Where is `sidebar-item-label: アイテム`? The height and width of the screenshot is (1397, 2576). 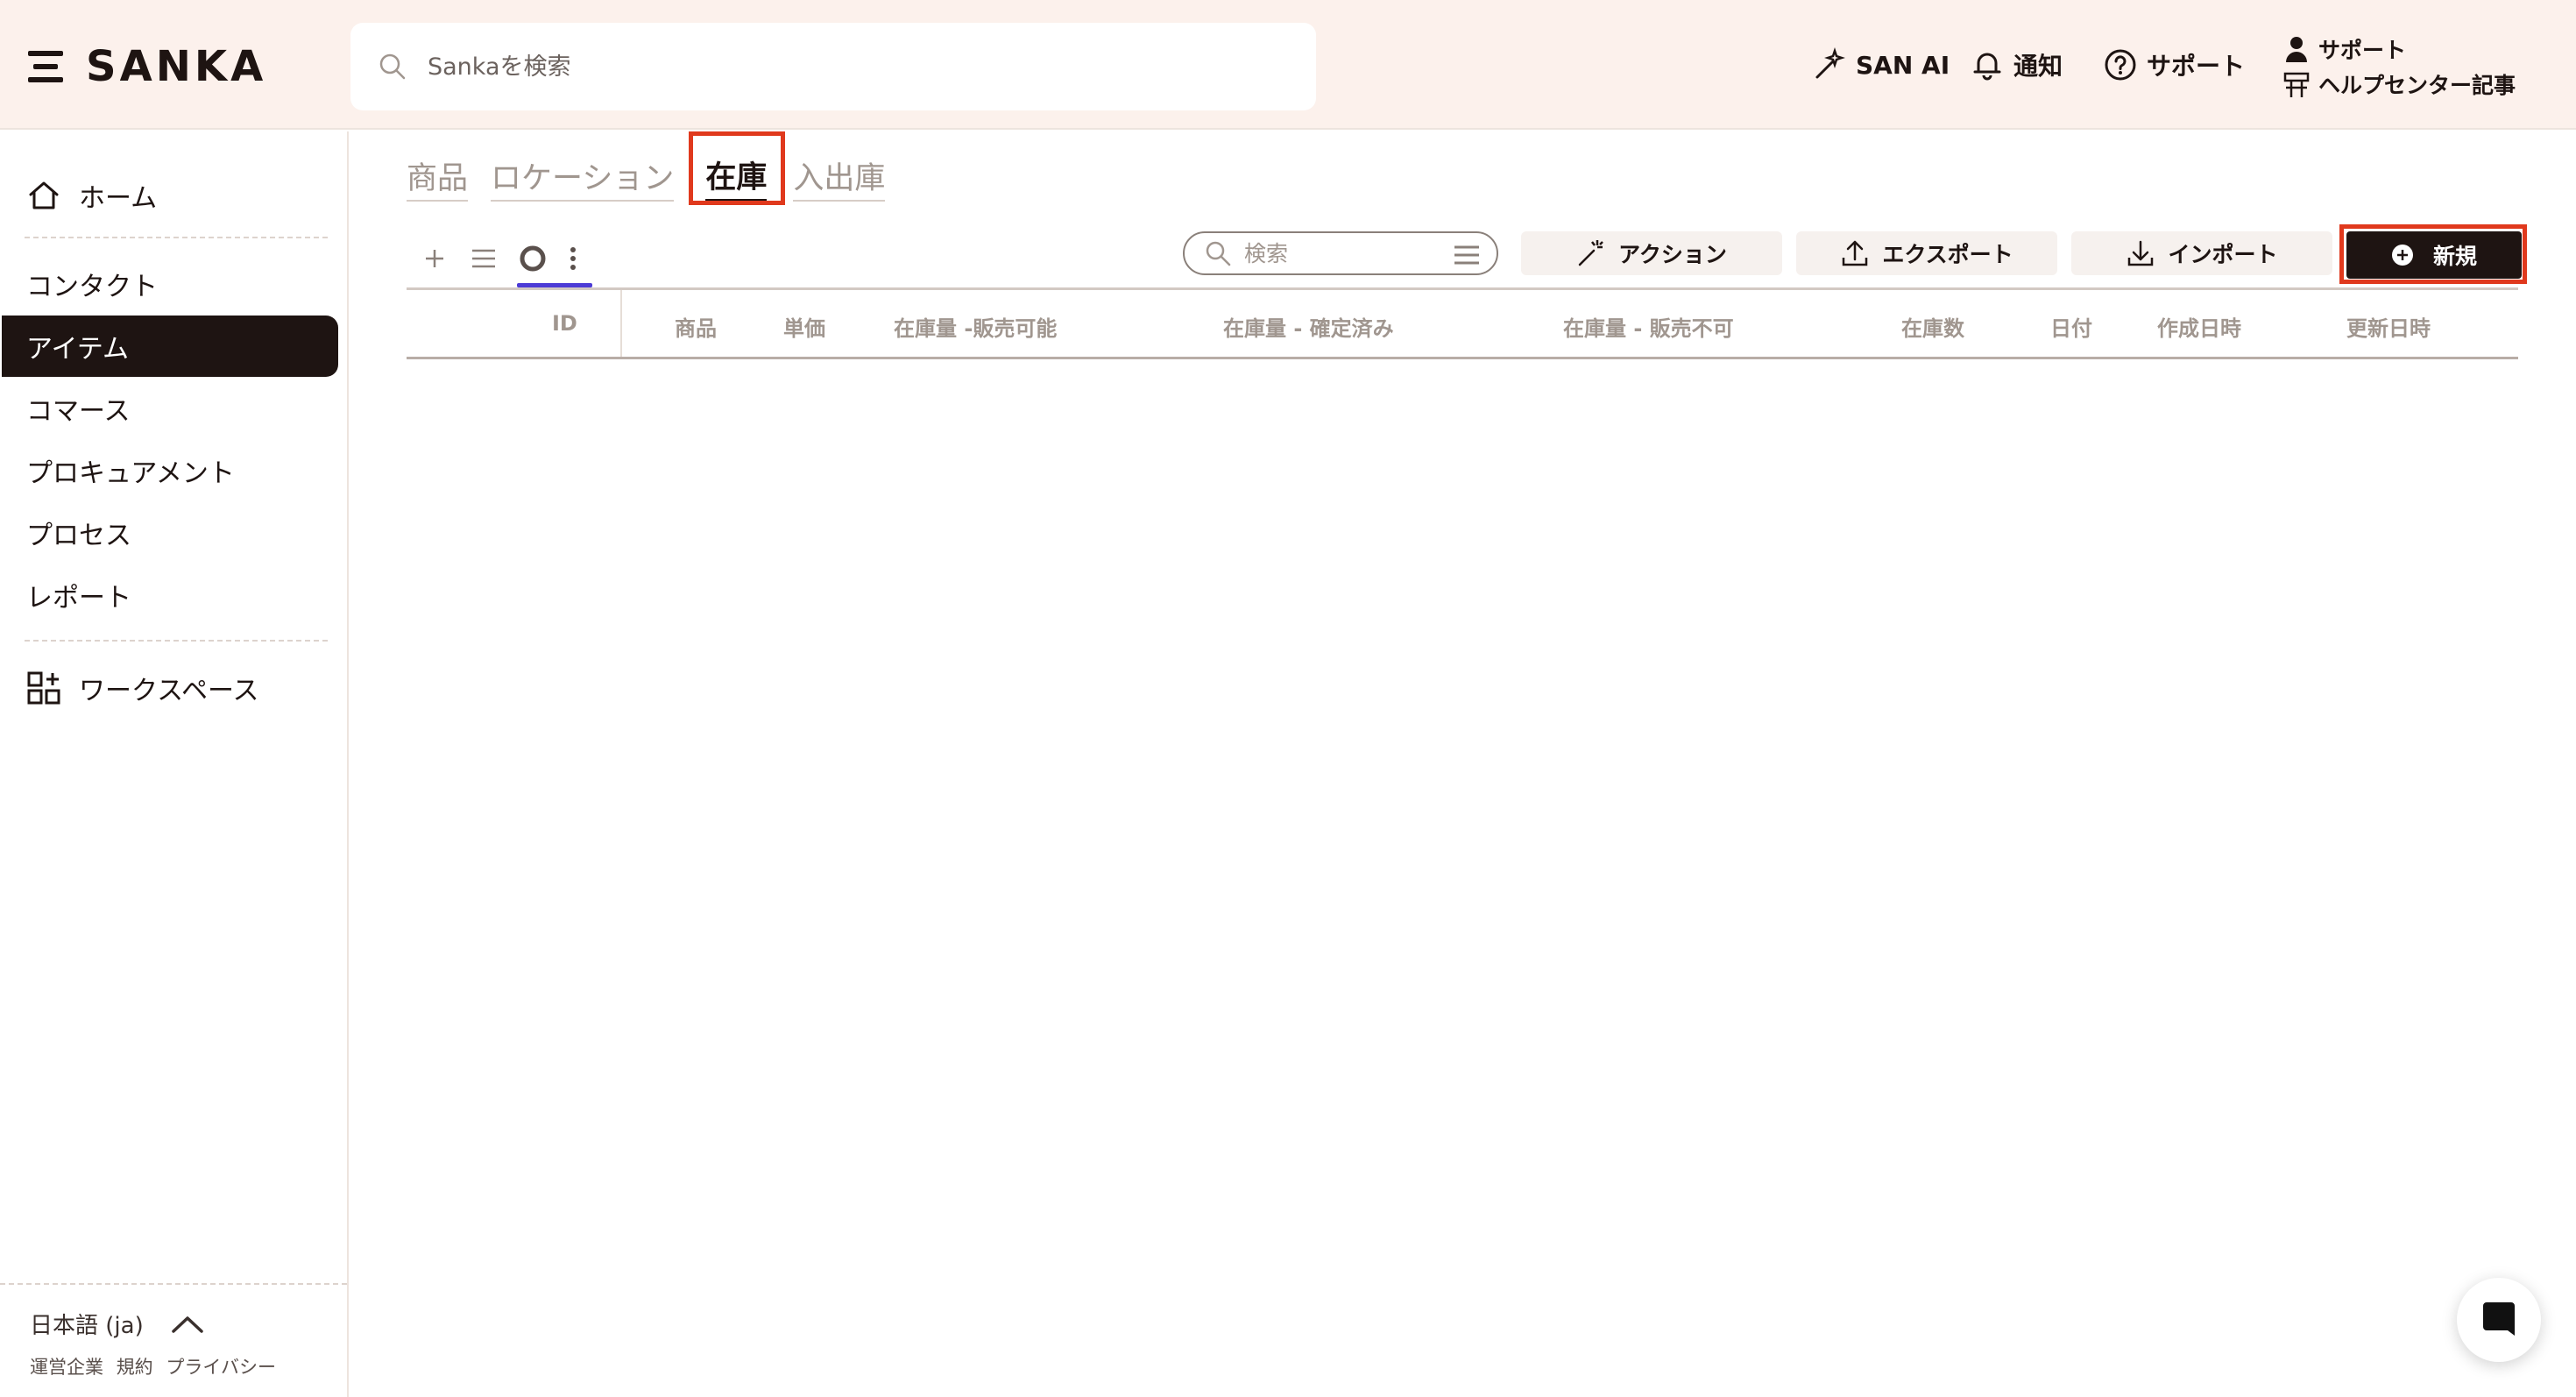 sidebar-item-label: アイテム is located at coordinates (77, 350).